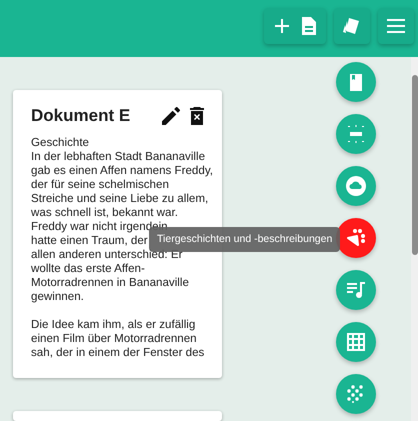 The width and height of the screenshot is (418, 421). I want to click on text-line: der für seine schelmischen, so click(100, 185).